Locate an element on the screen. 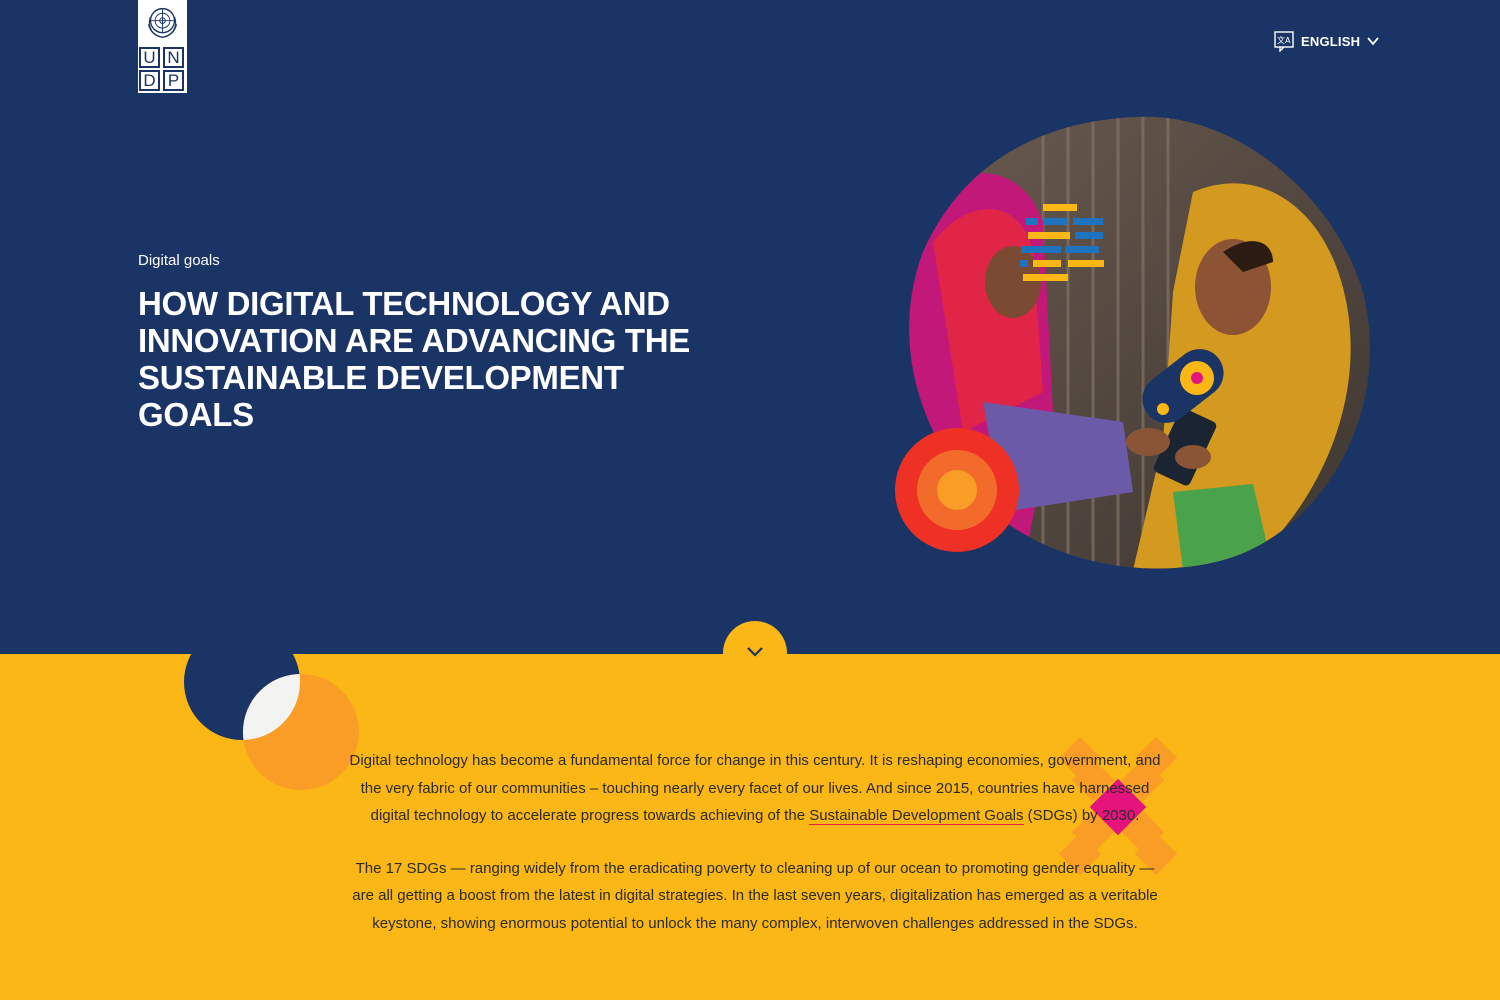  intro-text-part: (SDGs) by 2030. is located at coordinates (1081, 815).